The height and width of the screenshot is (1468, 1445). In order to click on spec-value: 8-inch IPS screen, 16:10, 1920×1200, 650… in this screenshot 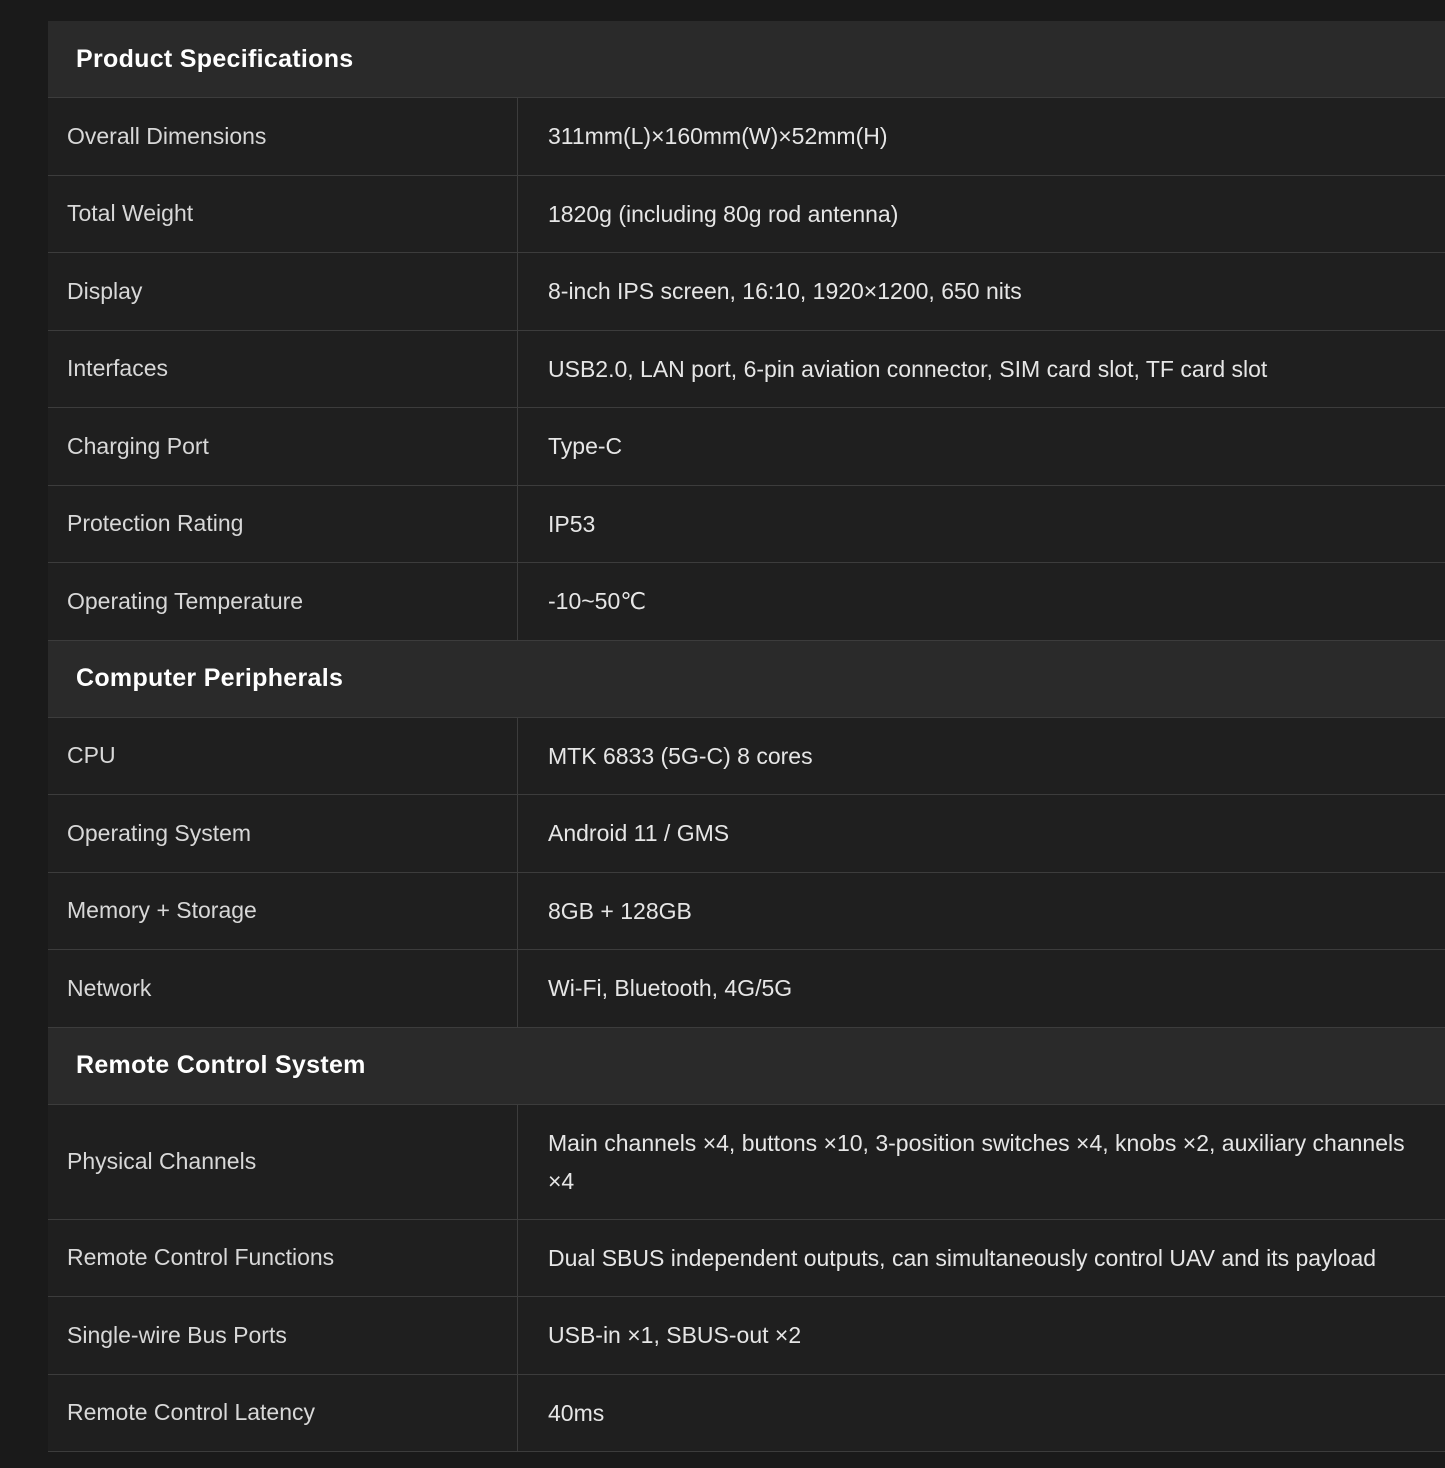, I will do `click(785, 291)`.